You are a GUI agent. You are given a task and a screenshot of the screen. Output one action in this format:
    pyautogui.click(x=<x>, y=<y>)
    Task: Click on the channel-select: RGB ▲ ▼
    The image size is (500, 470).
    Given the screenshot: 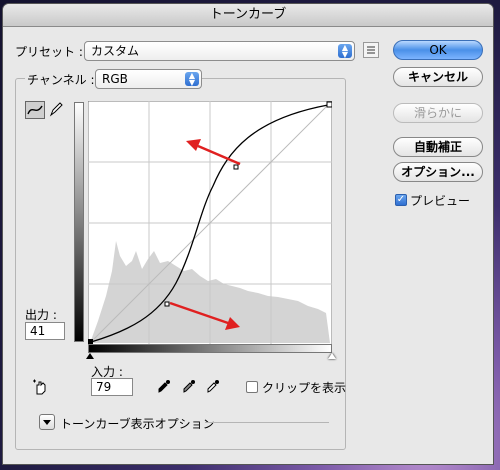 What is the action you would take?
    pyautogui.click(x=148, y=79)
    